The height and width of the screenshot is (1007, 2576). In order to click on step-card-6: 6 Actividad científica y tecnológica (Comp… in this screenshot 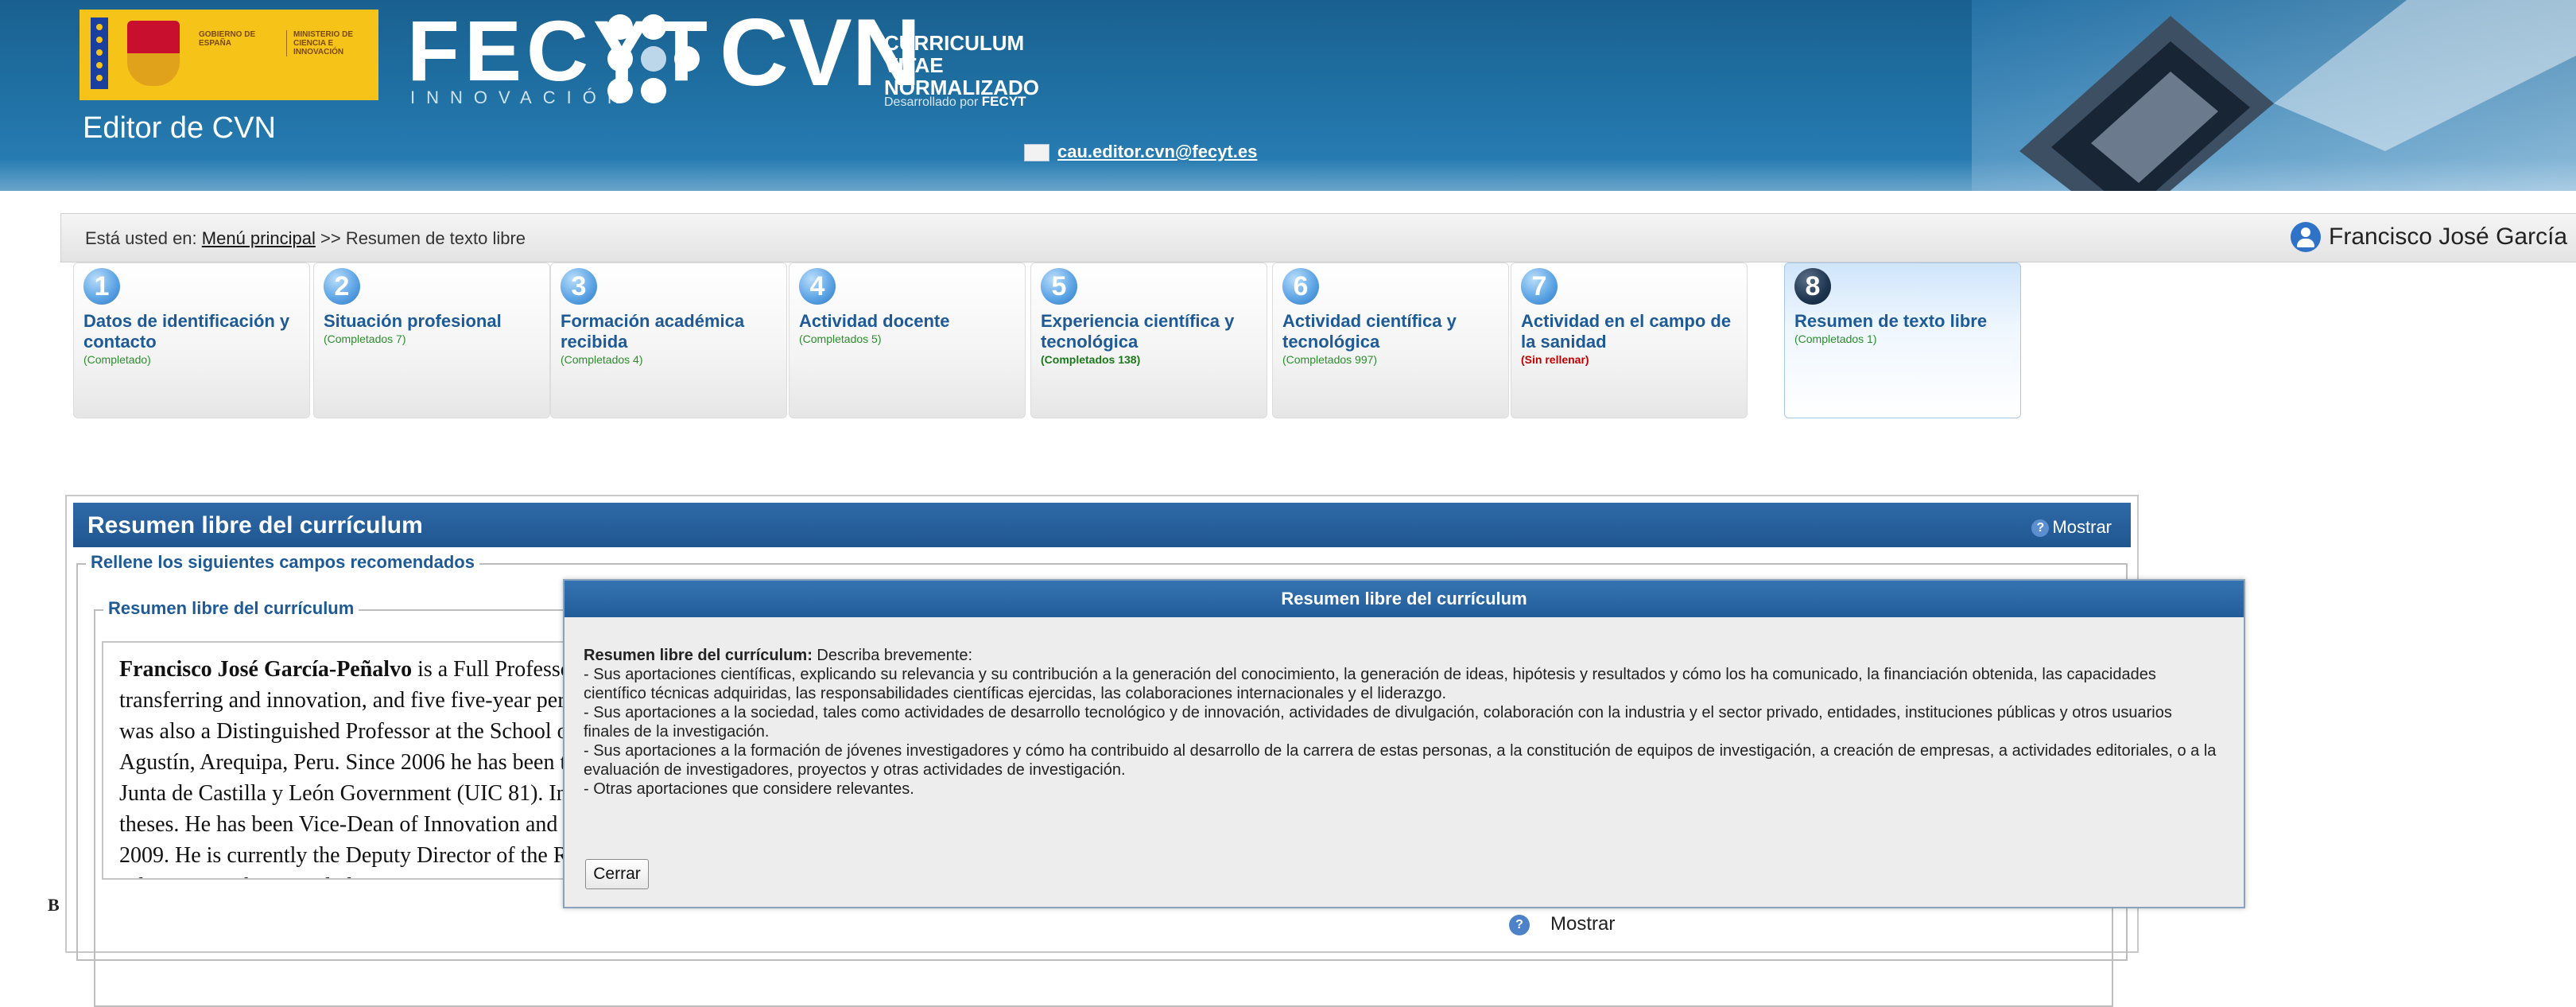, I will do `click(1390, 340)`.